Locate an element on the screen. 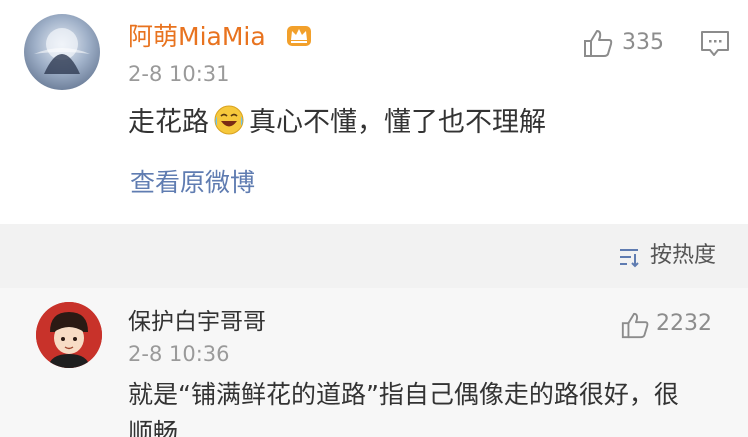 The image size is (748, 437). sort-by-hotness-button: 按热度 is located at coordinates (683, 256).